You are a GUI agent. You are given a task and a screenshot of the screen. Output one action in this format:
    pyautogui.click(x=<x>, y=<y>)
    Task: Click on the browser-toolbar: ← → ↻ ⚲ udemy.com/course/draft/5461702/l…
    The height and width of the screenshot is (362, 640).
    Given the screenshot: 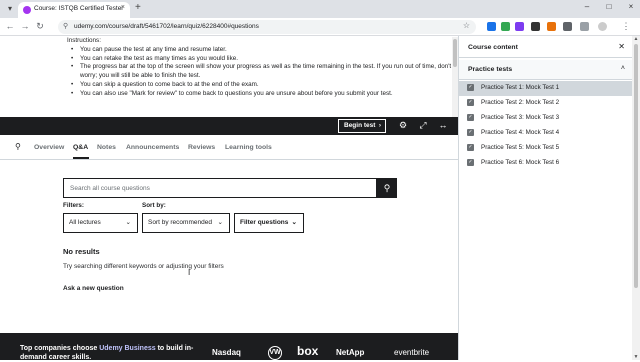 What is the action you would take?
    pyautogui.click(x=320, y=27)
    